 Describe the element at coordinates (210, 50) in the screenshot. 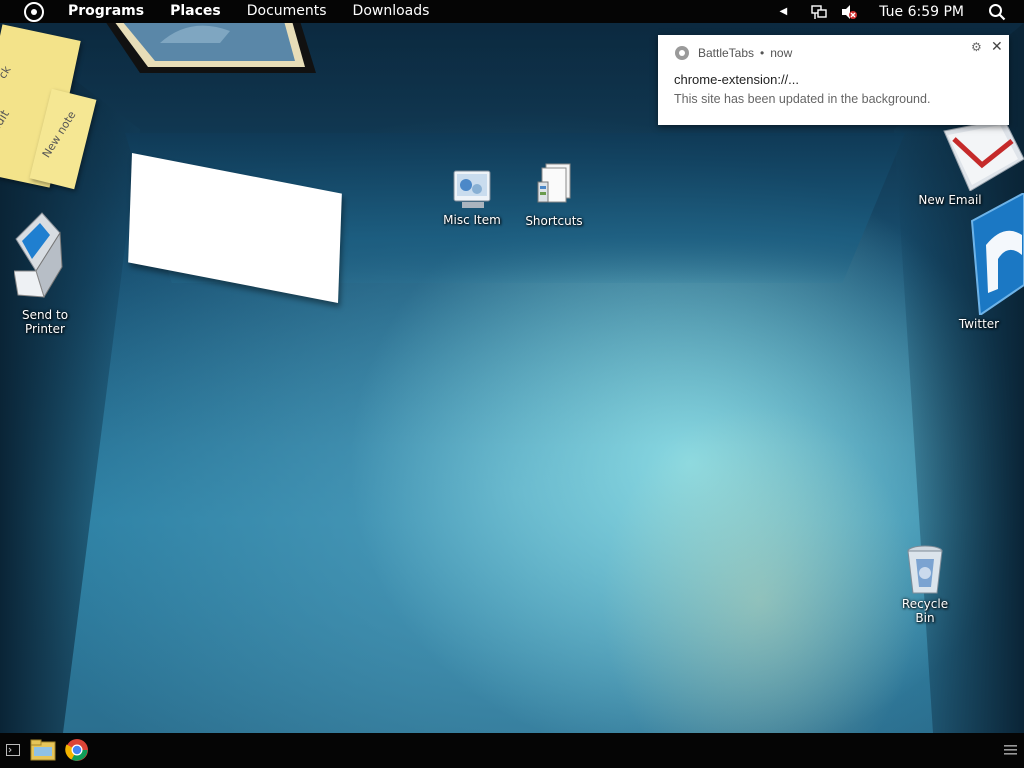

I see `picture-frame-widget` at that location.